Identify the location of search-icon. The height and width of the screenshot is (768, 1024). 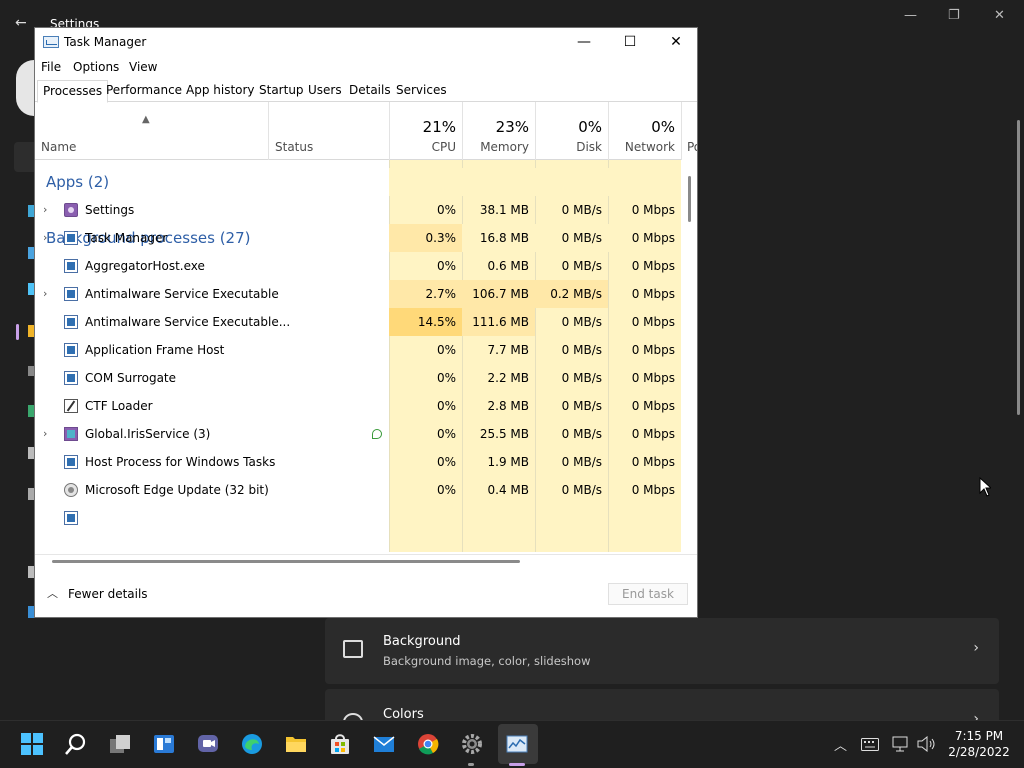
(76, 744).